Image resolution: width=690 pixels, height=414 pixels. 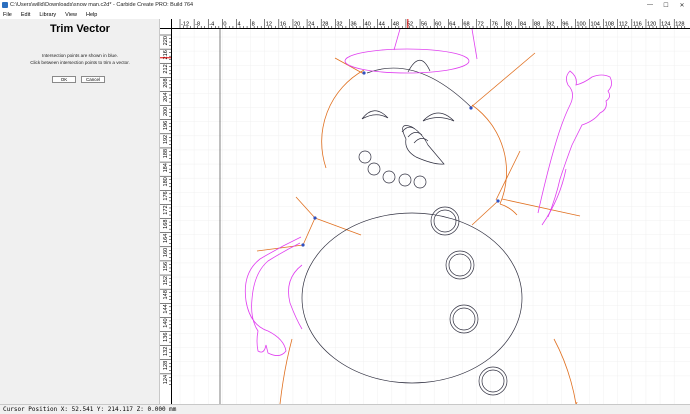 I want to click on ruler-top-label: 104, so click(x=594, y=25).